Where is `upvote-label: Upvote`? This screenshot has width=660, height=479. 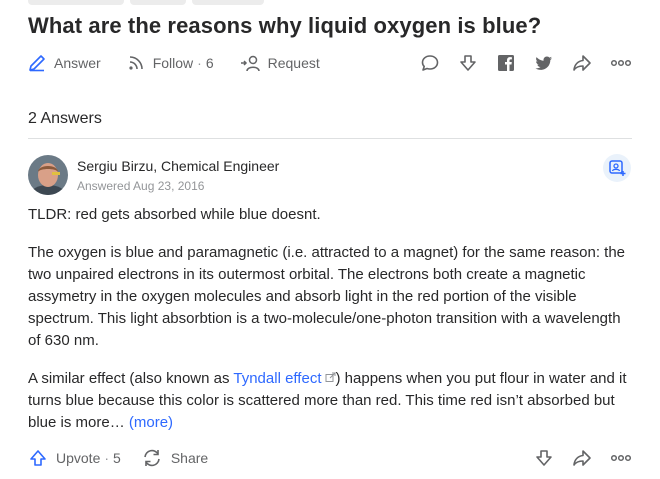
upvote-label: Upvote is located at coordinates (78, 458).